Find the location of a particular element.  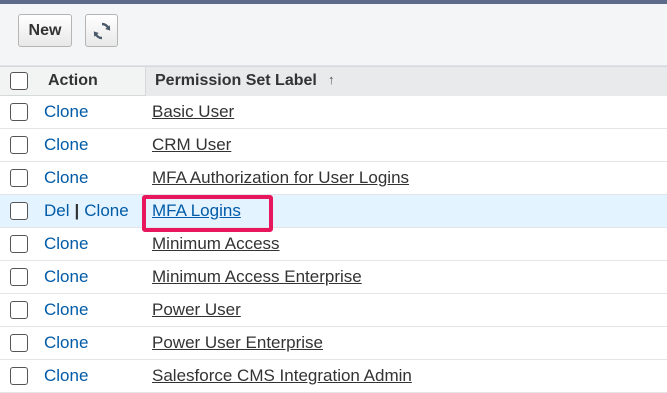

sort-ascending-icon: ↑ is located at coordinates (331, 79).